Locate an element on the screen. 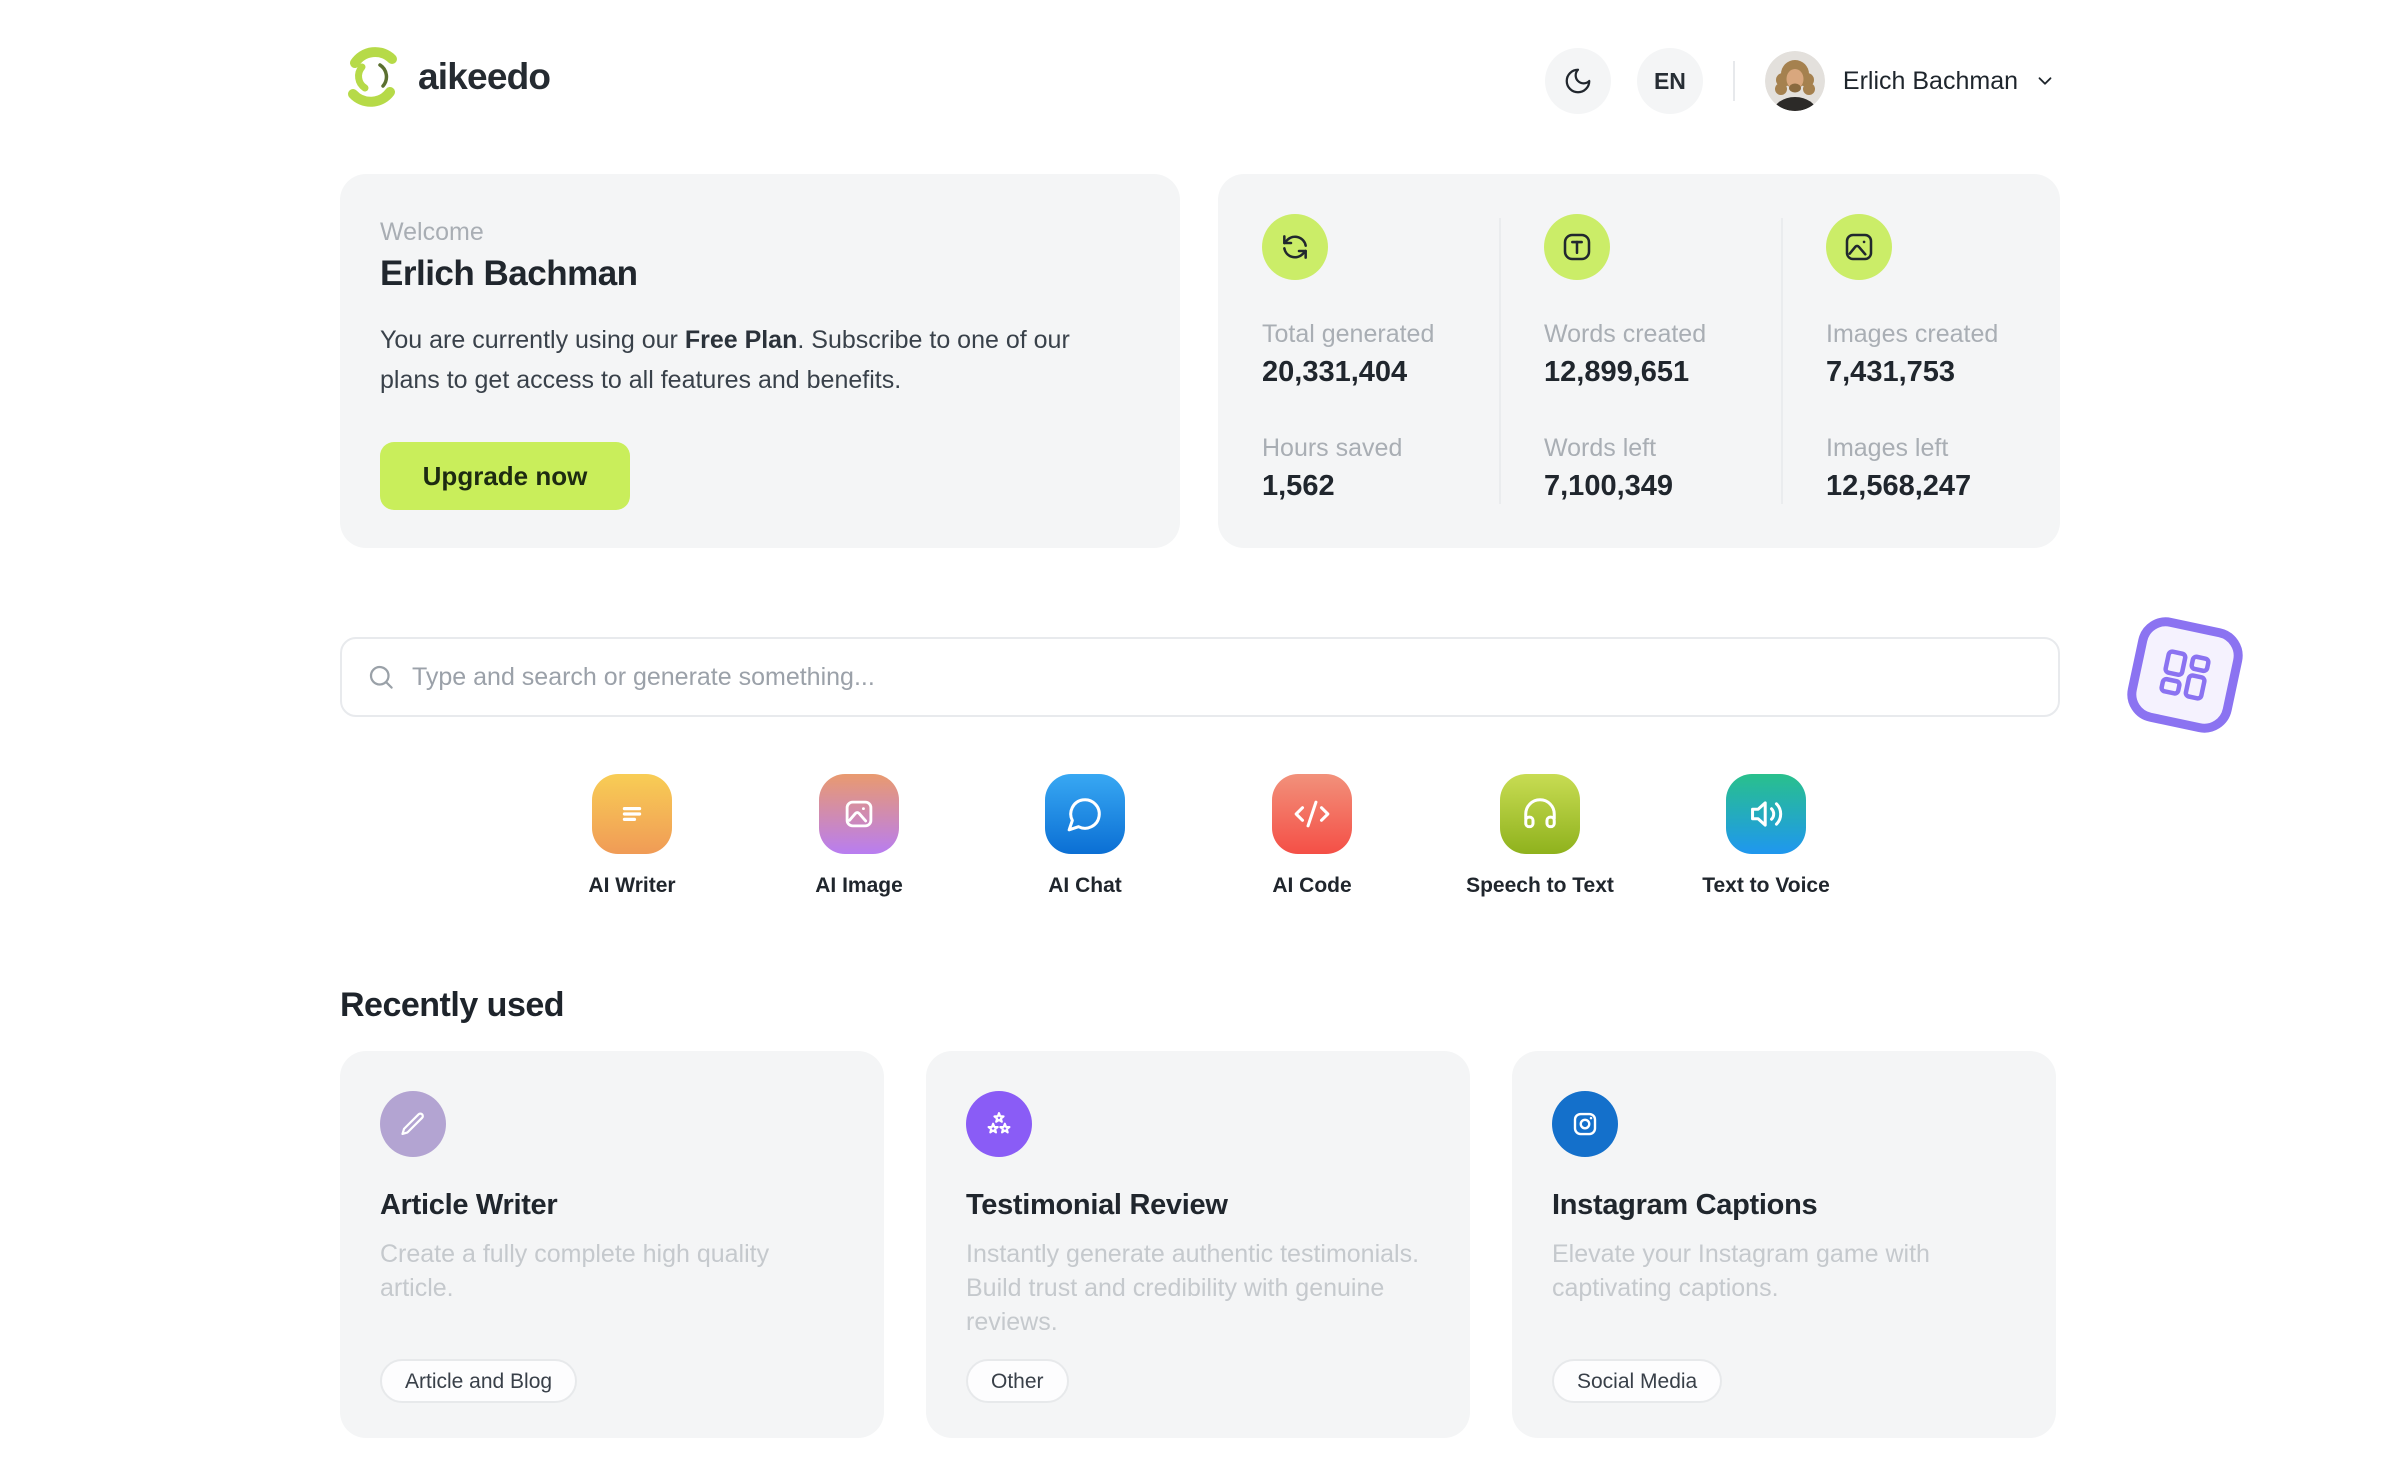 The image size is (2400, 1480). stat-value: 7,100,349 is located at coordinates (1609, 486).